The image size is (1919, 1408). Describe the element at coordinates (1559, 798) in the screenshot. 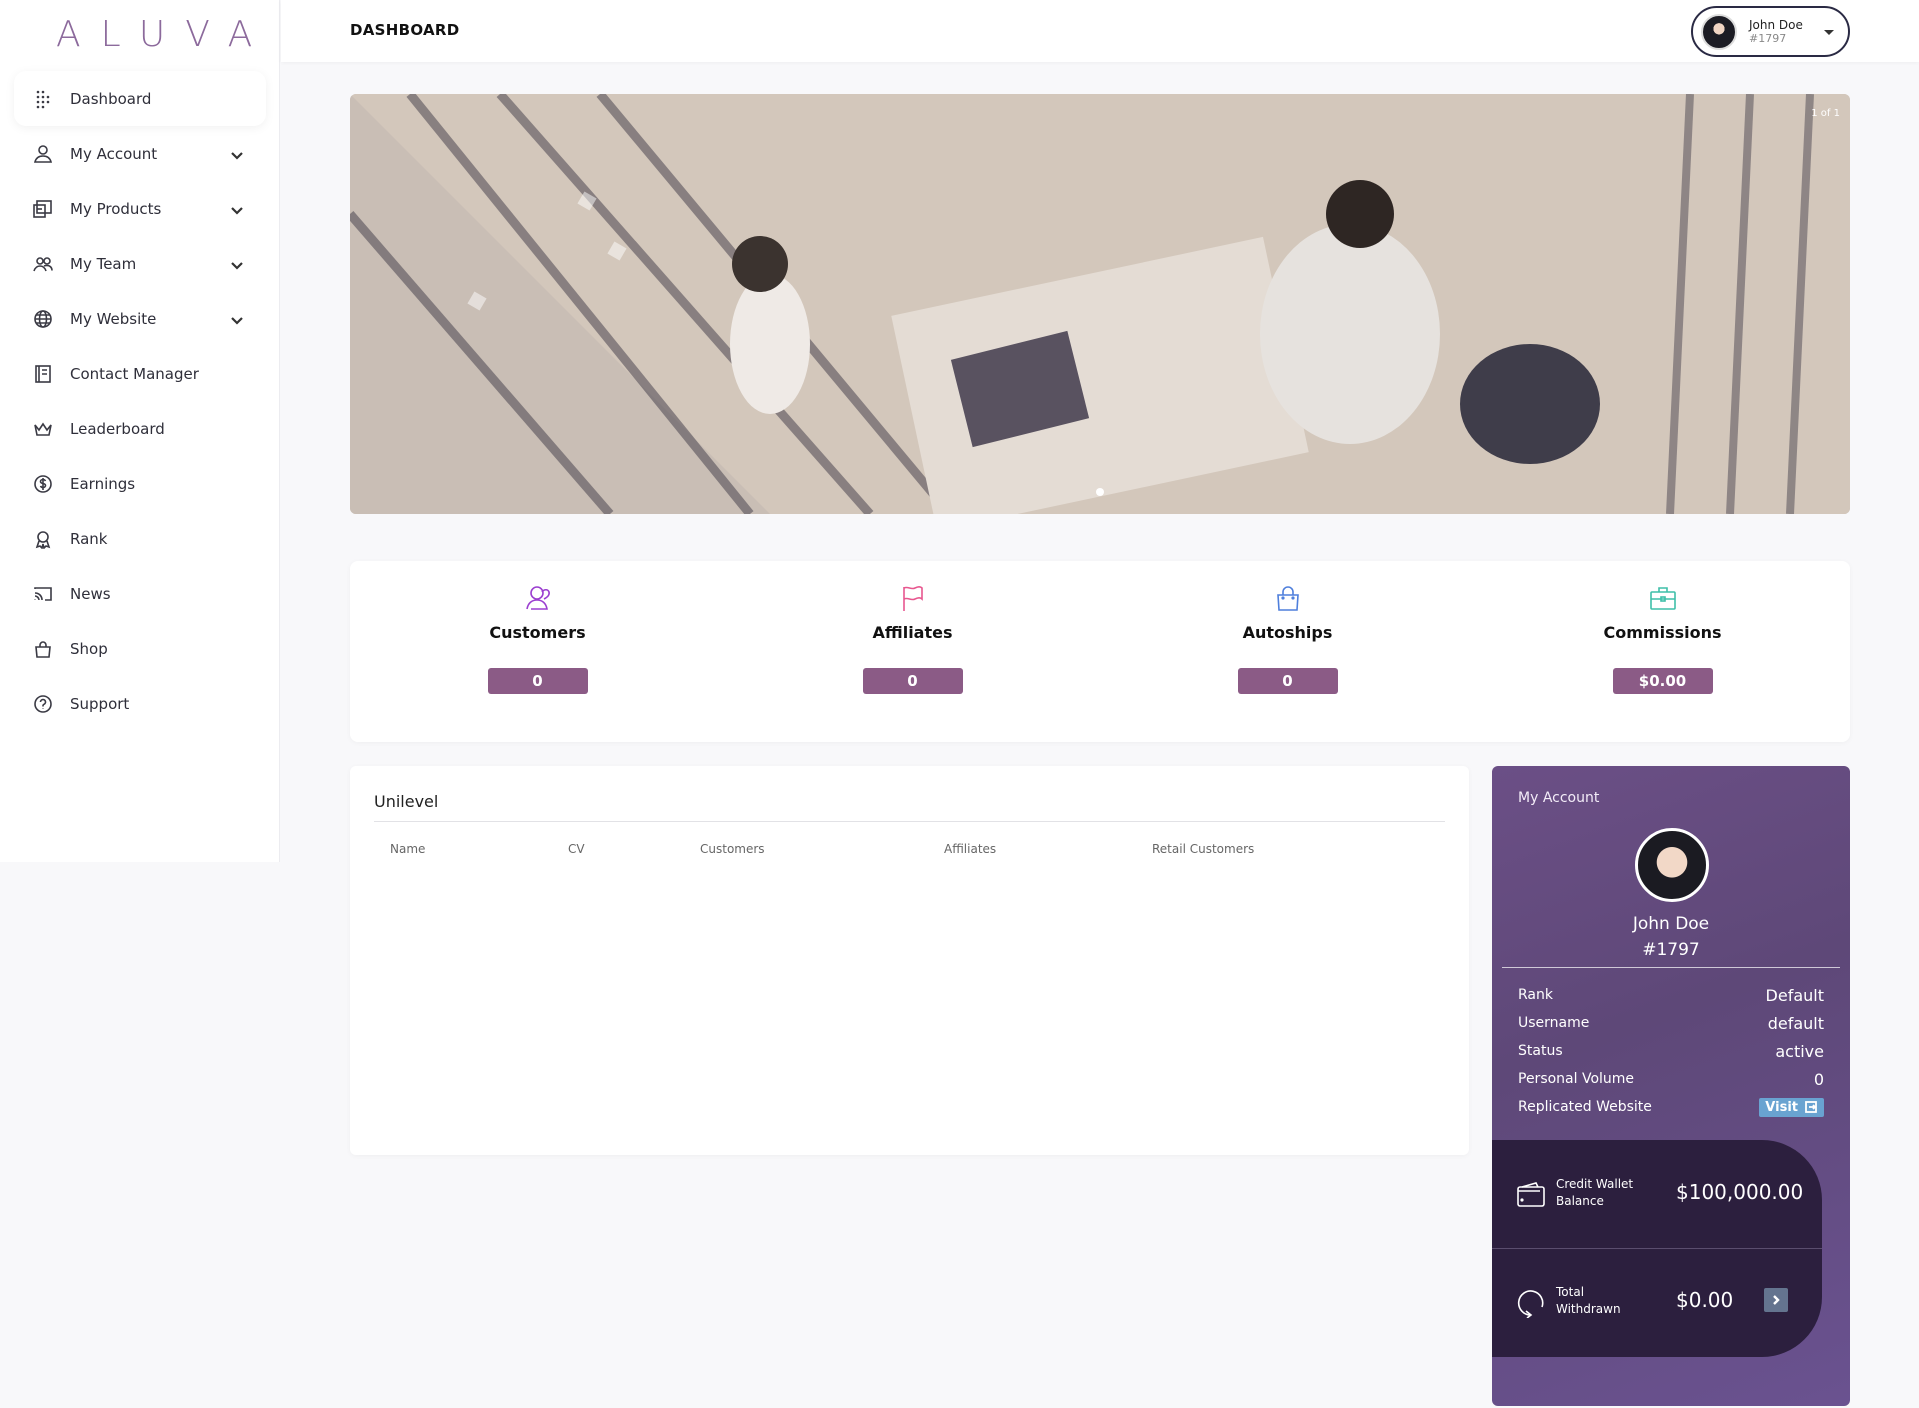

I see `account-title: My Account` at that location.